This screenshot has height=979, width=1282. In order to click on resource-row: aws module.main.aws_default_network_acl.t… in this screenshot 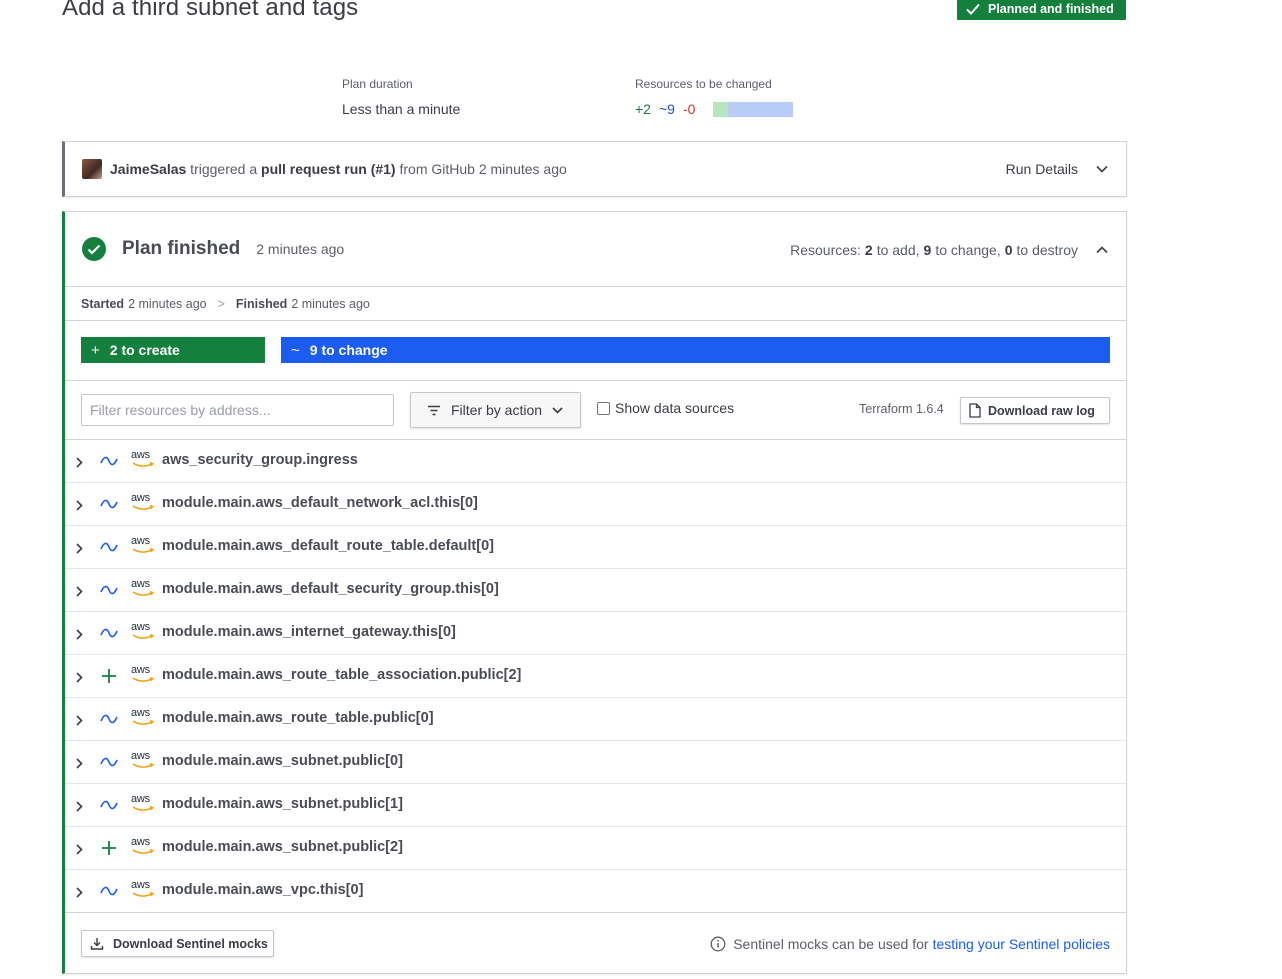, I will do `click(595, 504)`.